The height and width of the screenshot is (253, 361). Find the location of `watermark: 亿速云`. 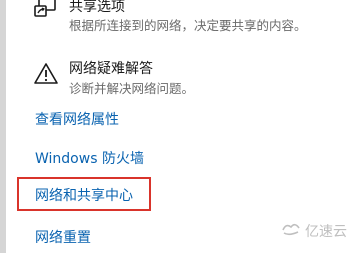

watermark: 亿速云 is located at coordinates (314, 231).